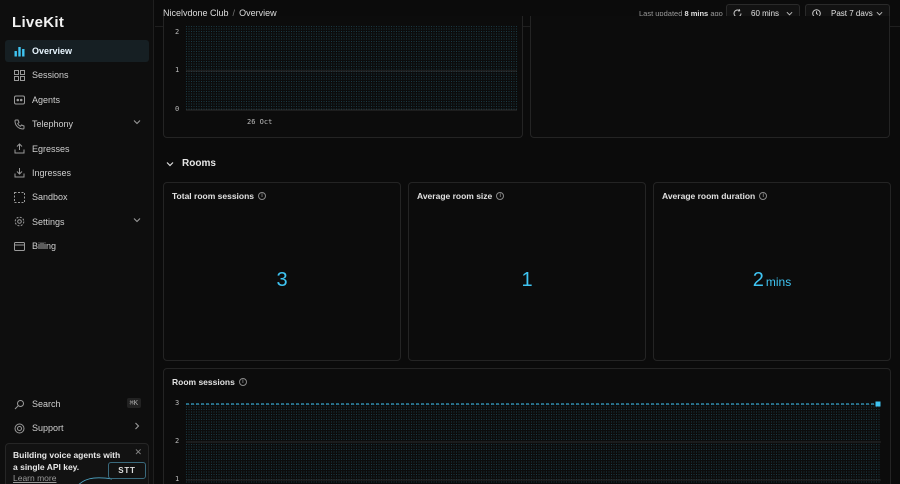 This screenshot has height=484, width=900. I want to click on room-sessions-plot, so click(533, 442).